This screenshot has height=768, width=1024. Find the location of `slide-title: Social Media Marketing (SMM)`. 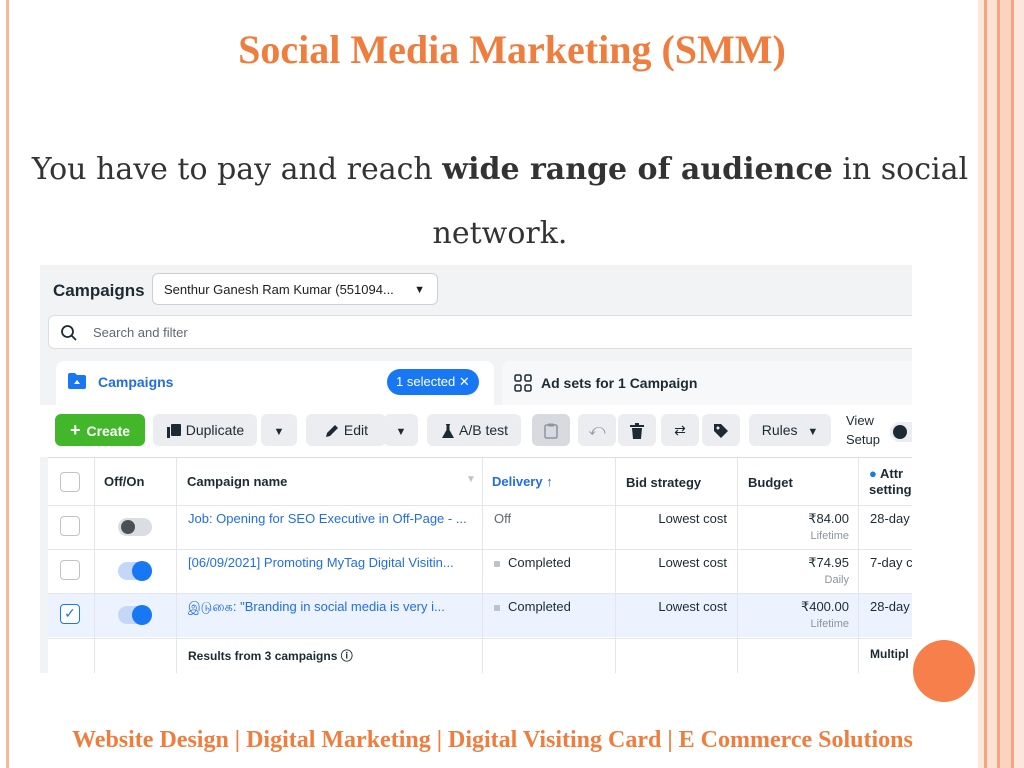

slide-title: Social Media Marketing (SMM) is located at coordinates (512, 49).